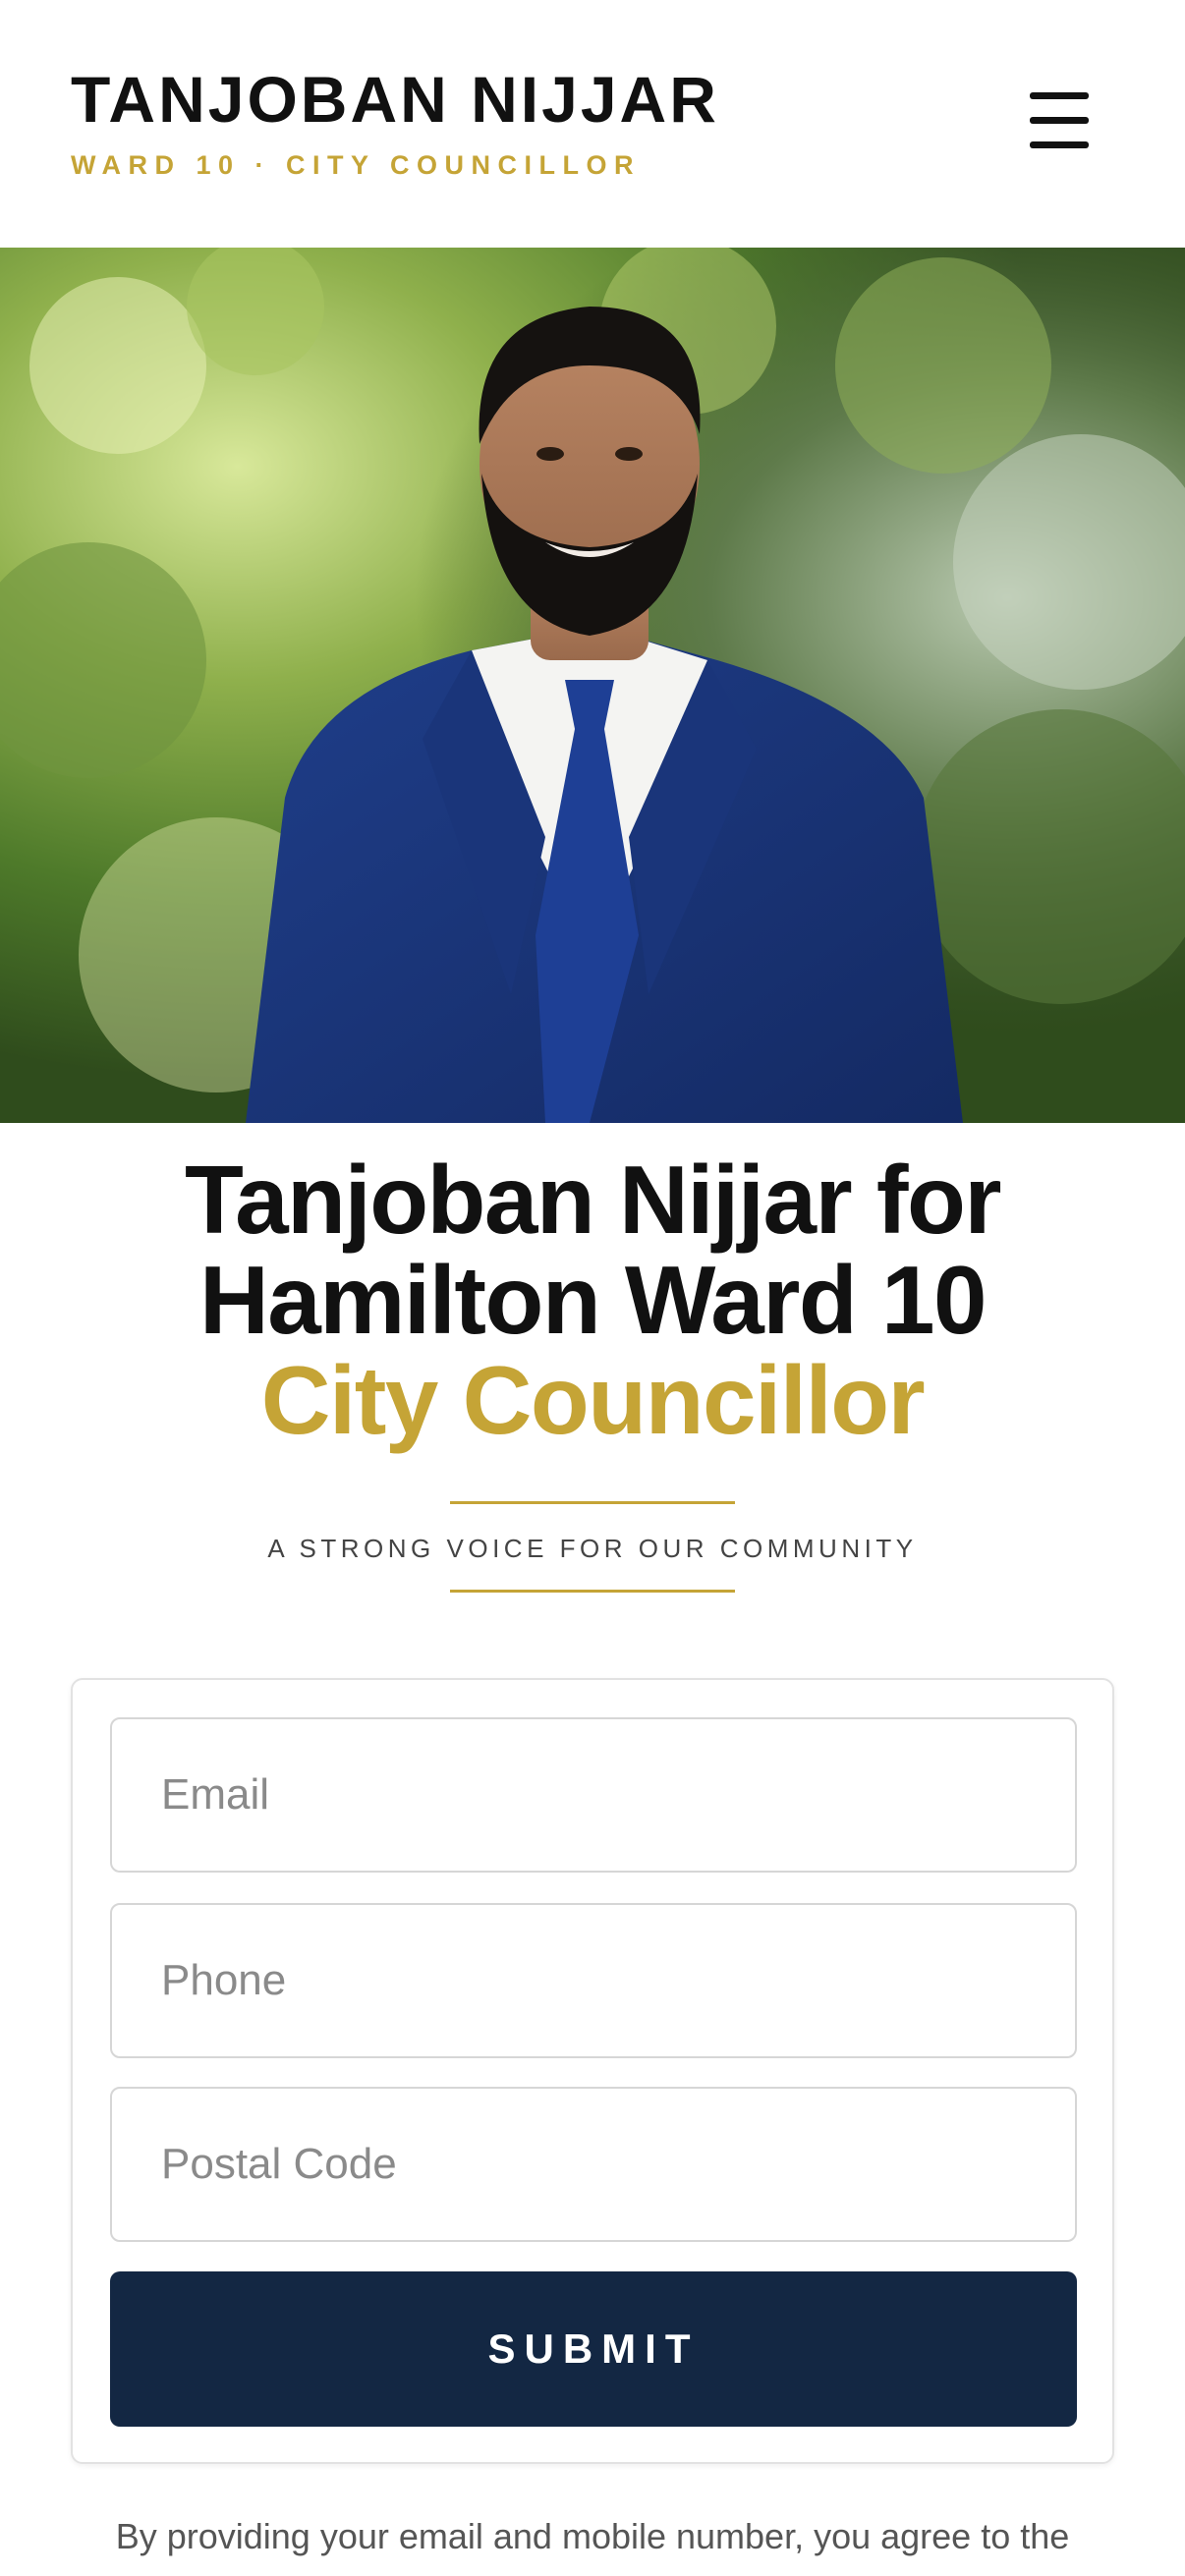 The image size is (1185, 2576). What do you see at coordinates (594, 1795) in the screenshot?
I see `email-field` at bounding box center [594, 1795].